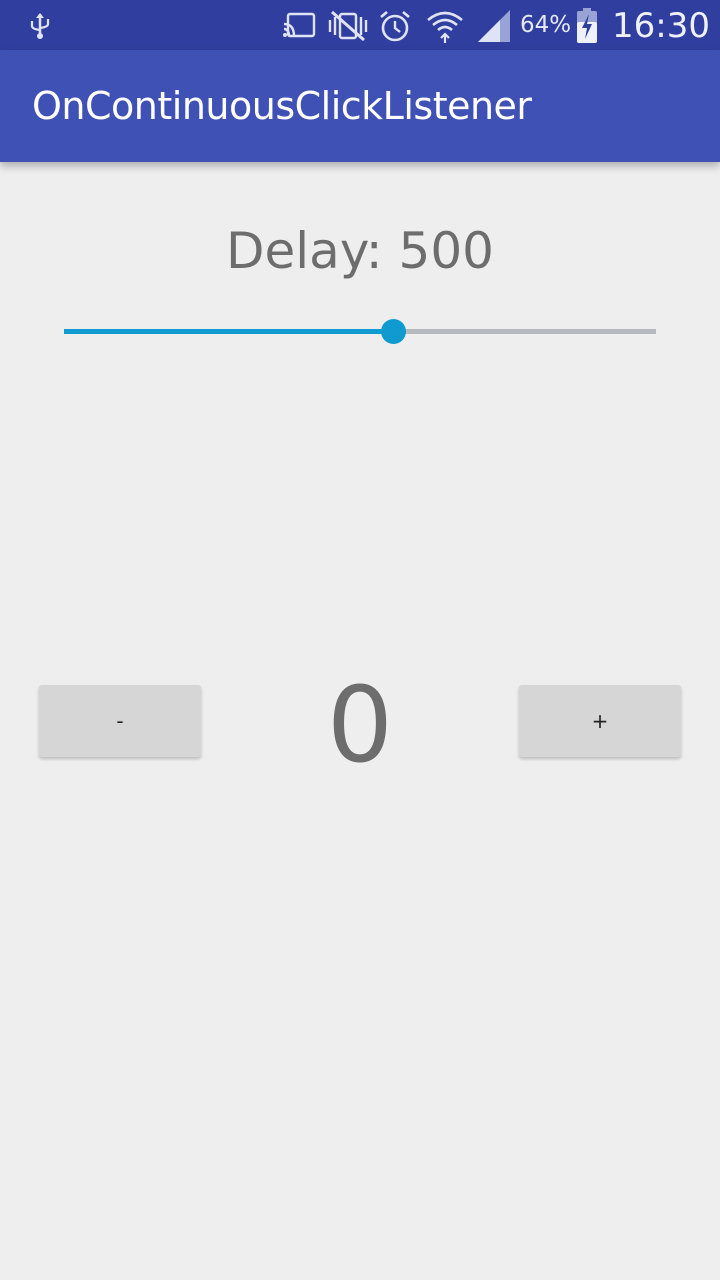 Image resolution: width=720 pixels, height=1280 pixels. What do you see at coordinates (282, 106) in the screenshot?
I see `app-title: OnContinuousClickListener` at bounding box center [282, 106].